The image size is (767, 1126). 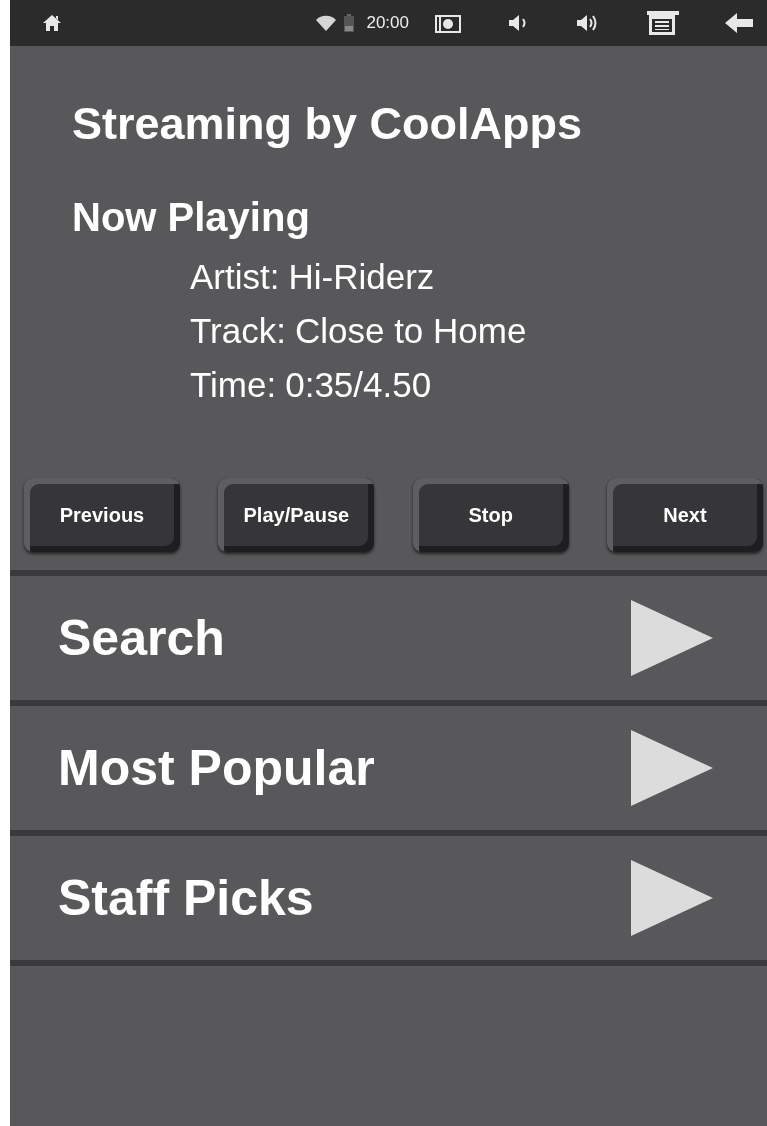 I want to click on menu-label: Staff Picks, so click(x=186, y=898).